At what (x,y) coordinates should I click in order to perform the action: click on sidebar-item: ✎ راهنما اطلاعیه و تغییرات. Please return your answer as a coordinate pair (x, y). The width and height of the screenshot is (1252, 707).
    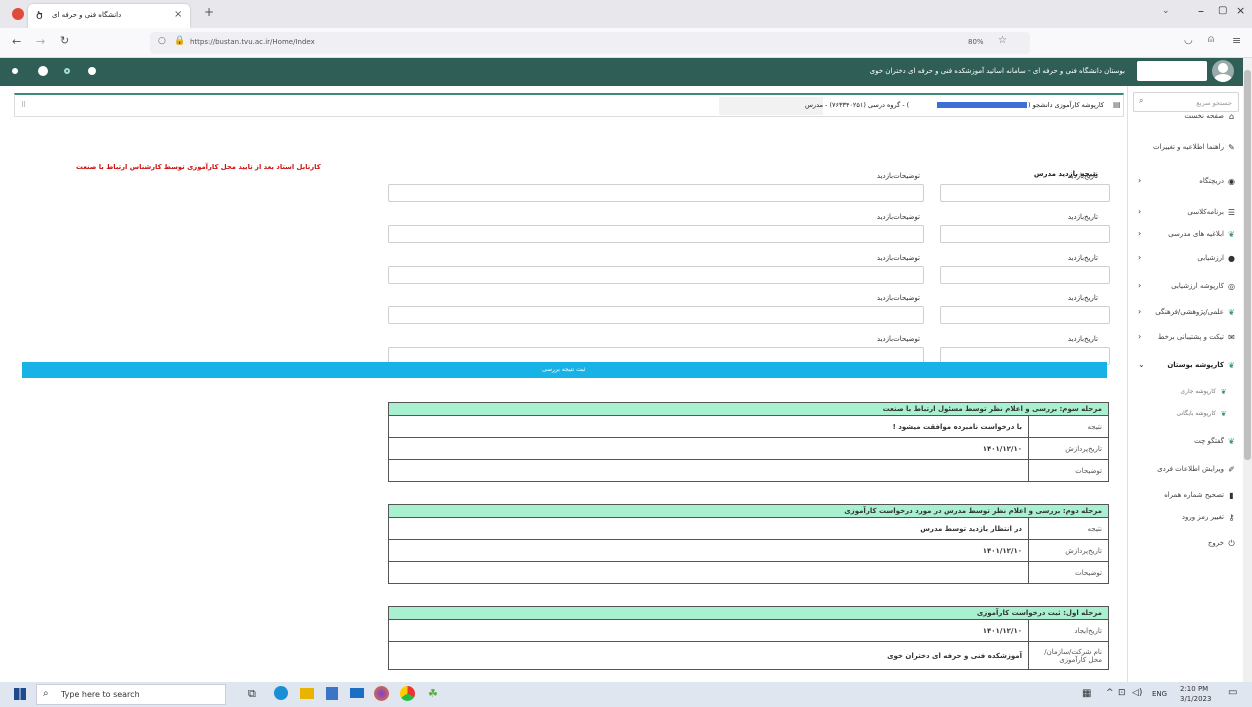
    Looking at the image, I should click on (1186, 148).